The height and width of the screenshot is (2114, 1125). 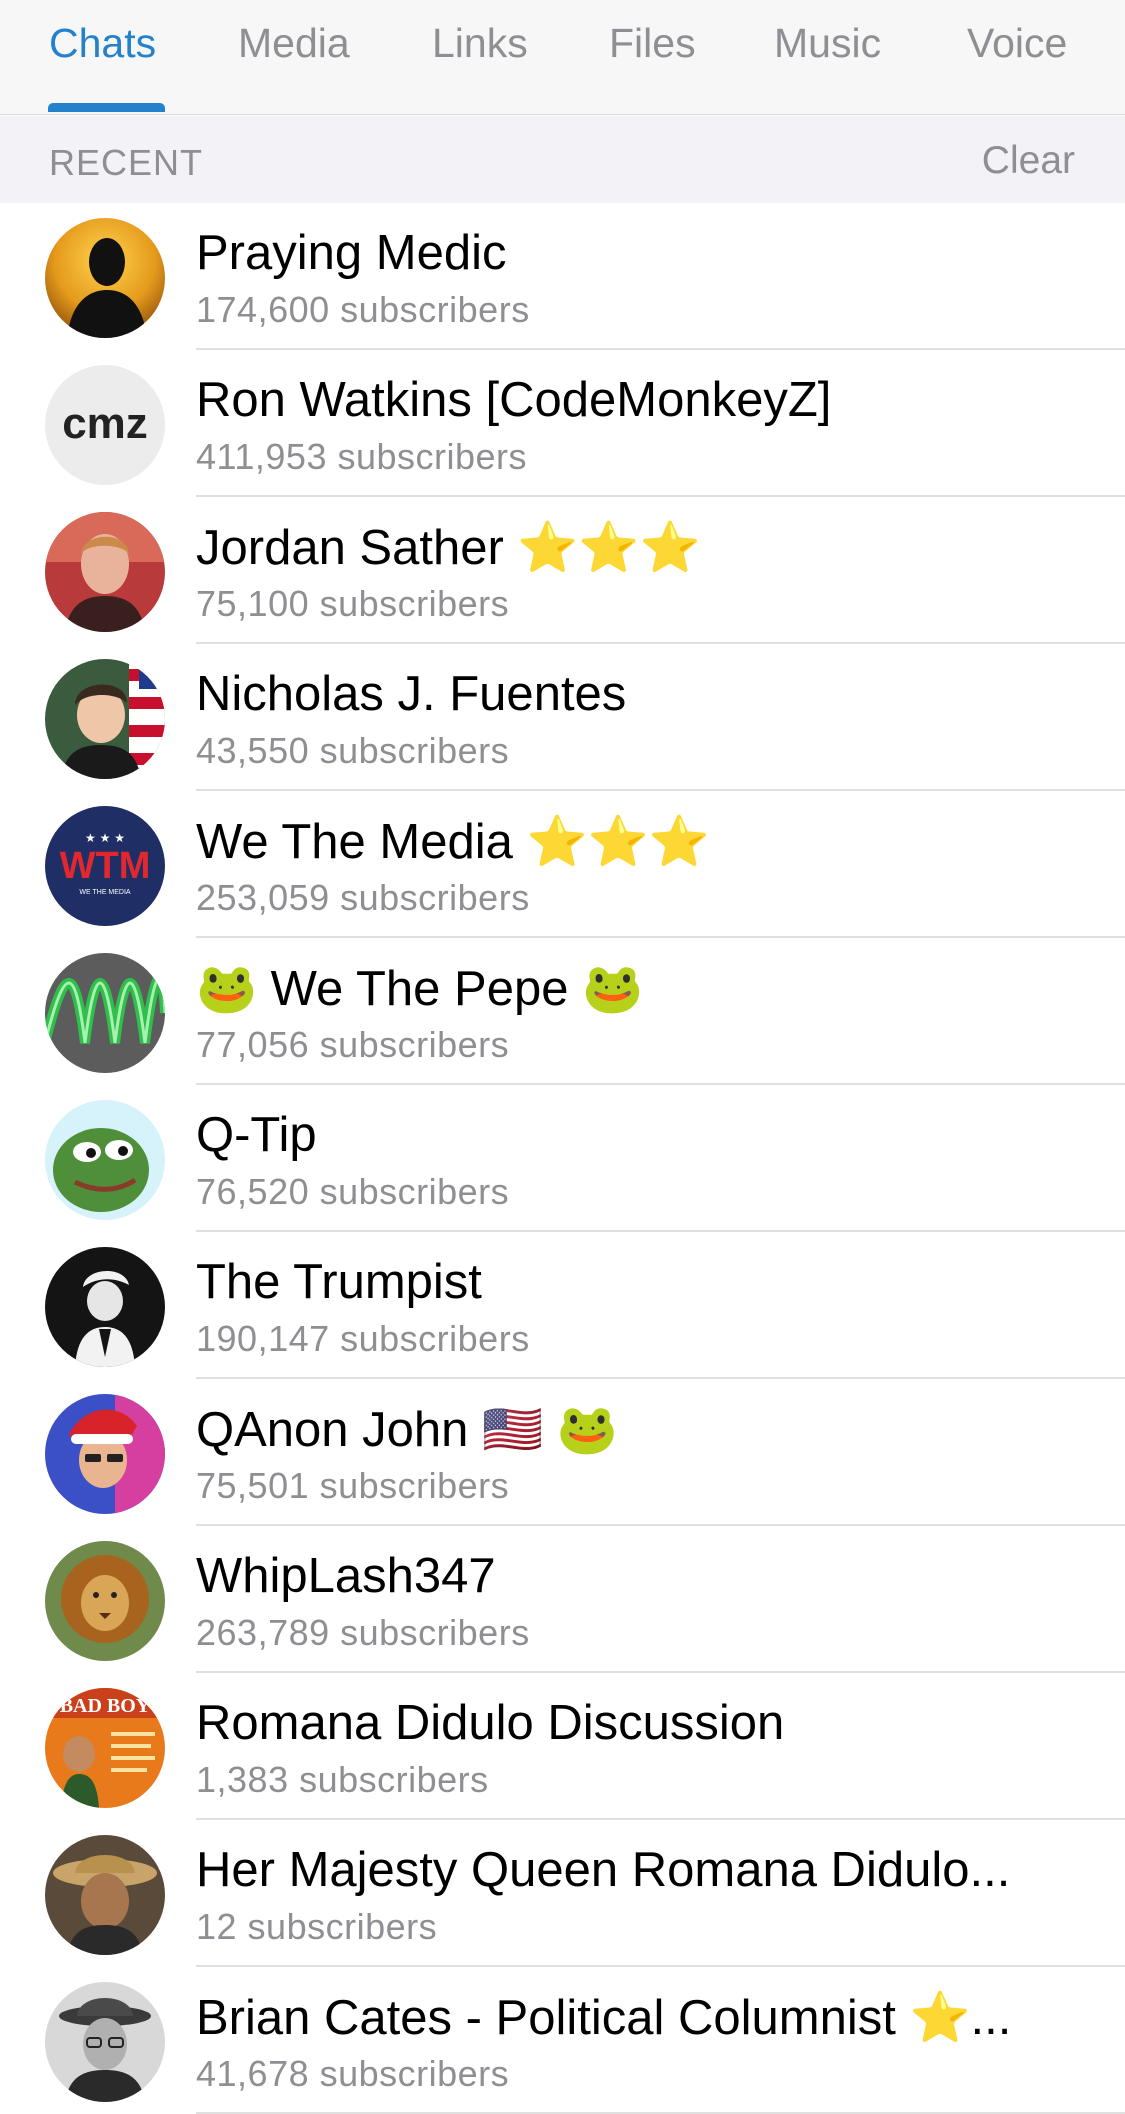 I want to click on subscriber-count: 263,789 subscribers, so click(x=363, y=1632).